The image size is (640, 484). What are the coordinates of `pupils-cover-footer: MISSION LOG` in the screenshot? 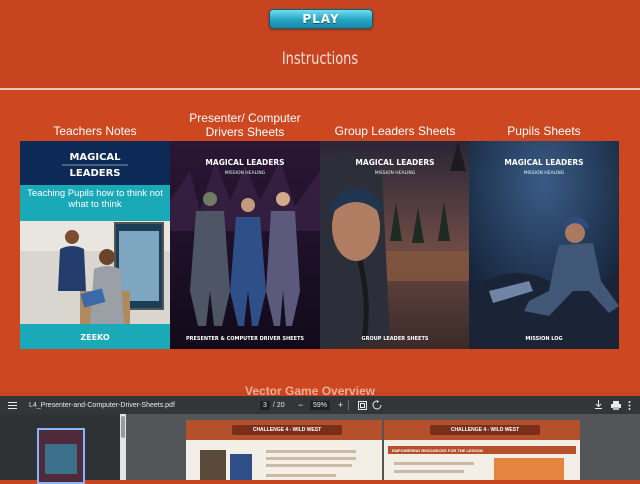 It's located at (543, 339).